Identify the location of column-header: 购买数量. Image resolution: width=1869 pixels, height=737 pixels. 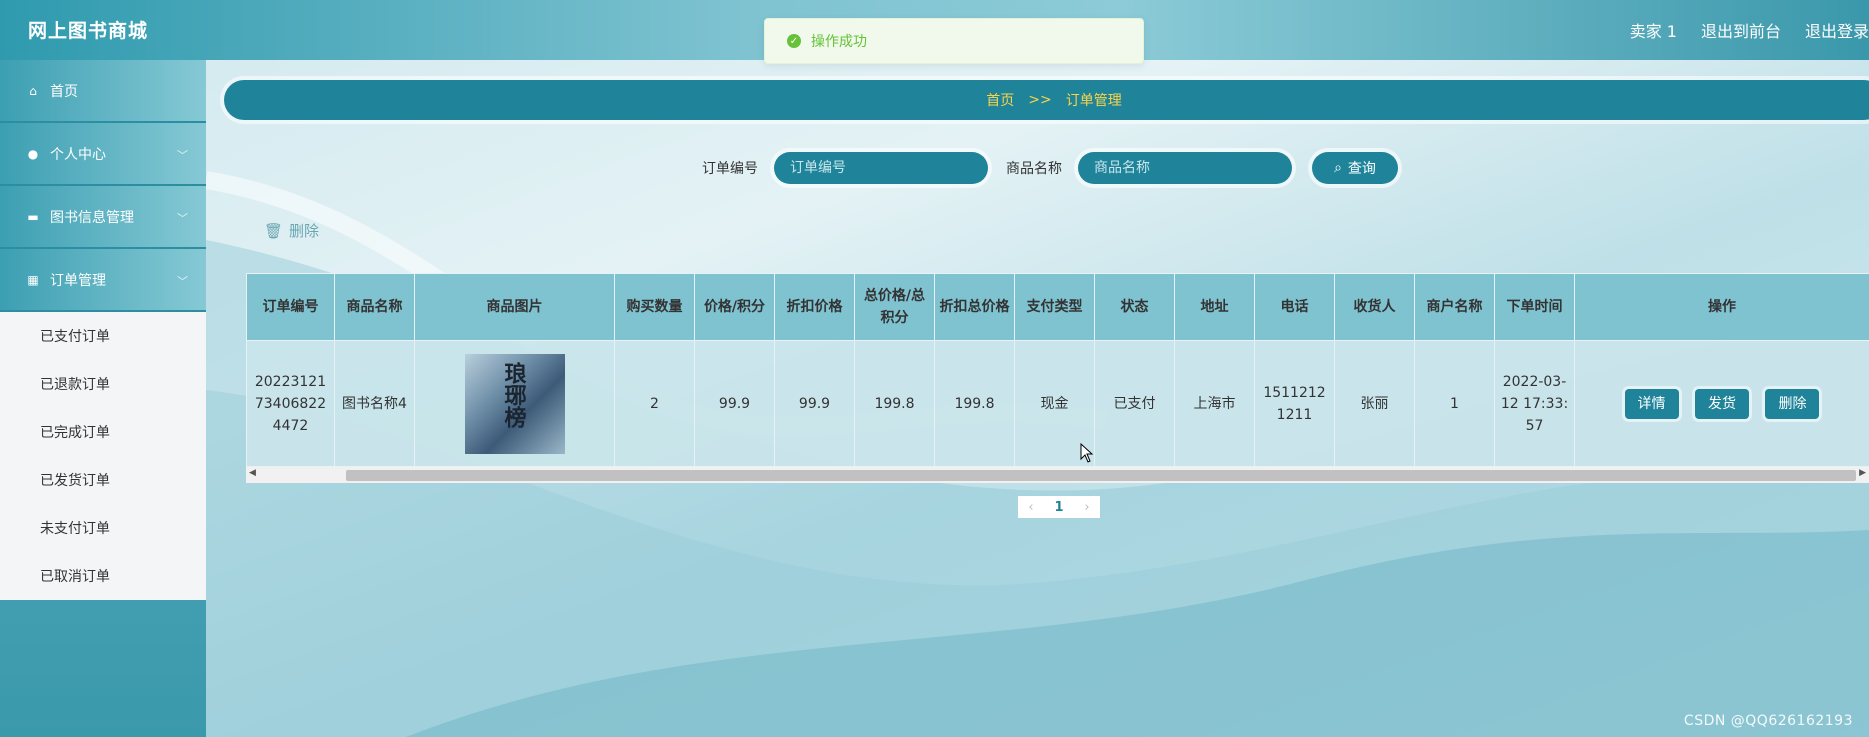
(654, 307).